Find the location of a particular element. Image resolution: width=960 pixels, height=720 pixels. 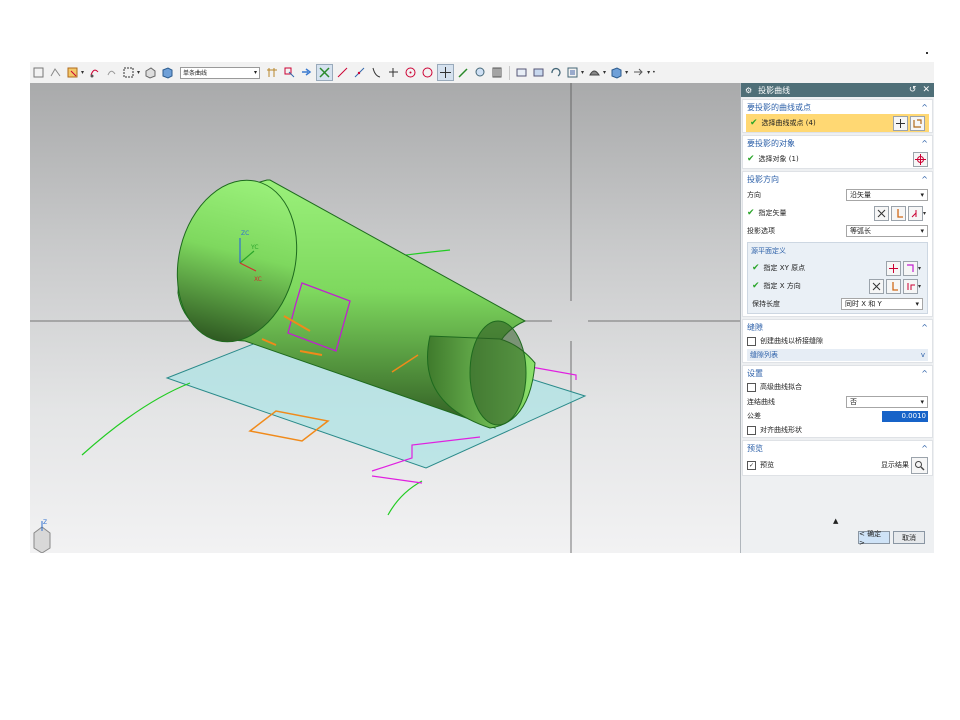

layer-icon is located at coordinates (497, 72).